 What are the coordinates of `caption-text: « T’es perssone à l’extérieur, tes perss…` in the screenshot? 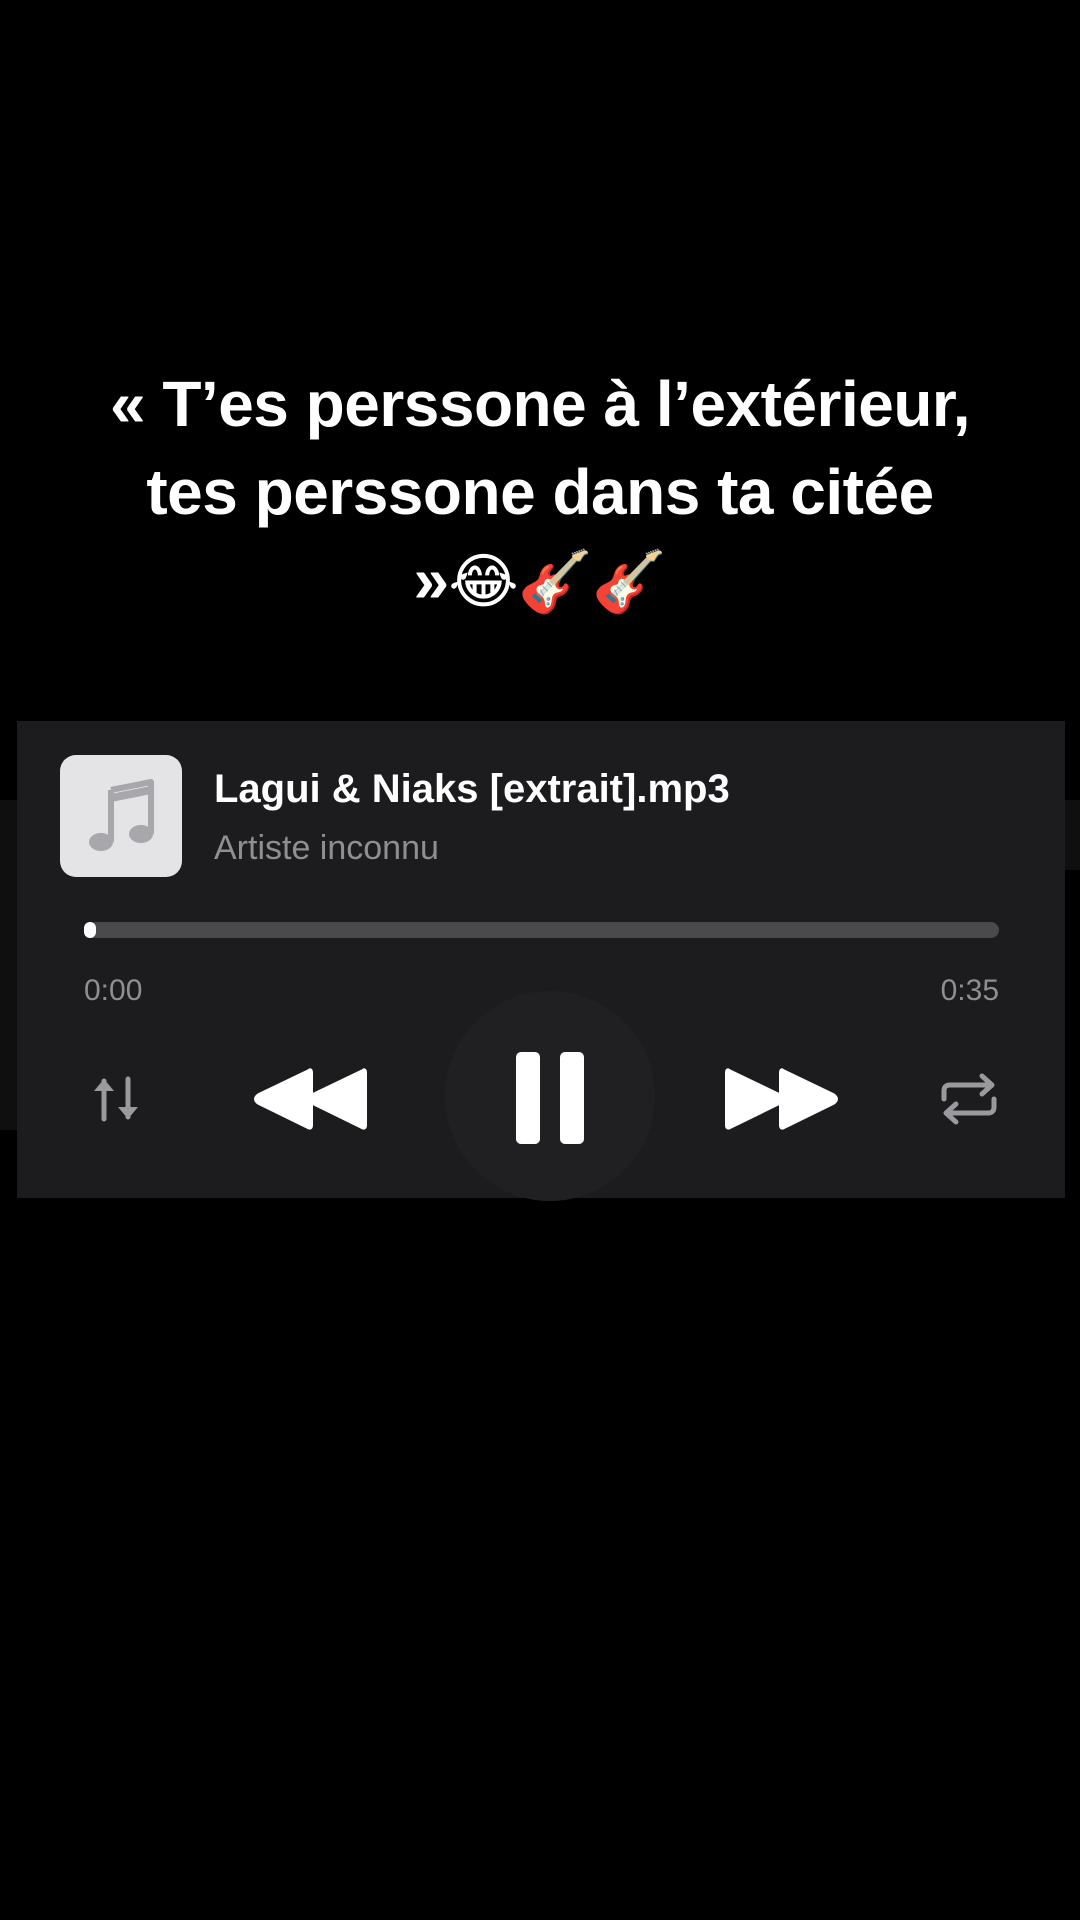 It's located at (540, 493).